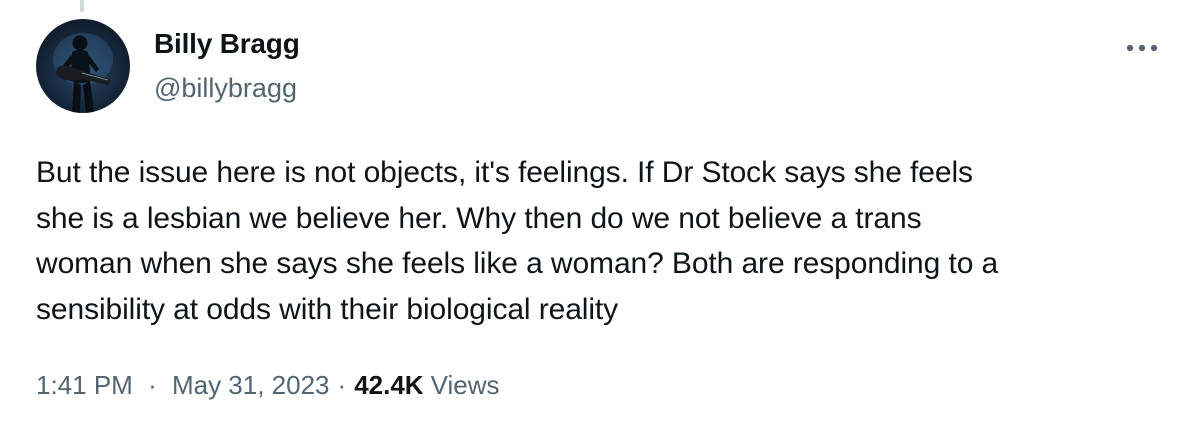 This screenshot has height=423, width=1199. I want to click on tweet-time: 1:41 PM, so click(84, 385).